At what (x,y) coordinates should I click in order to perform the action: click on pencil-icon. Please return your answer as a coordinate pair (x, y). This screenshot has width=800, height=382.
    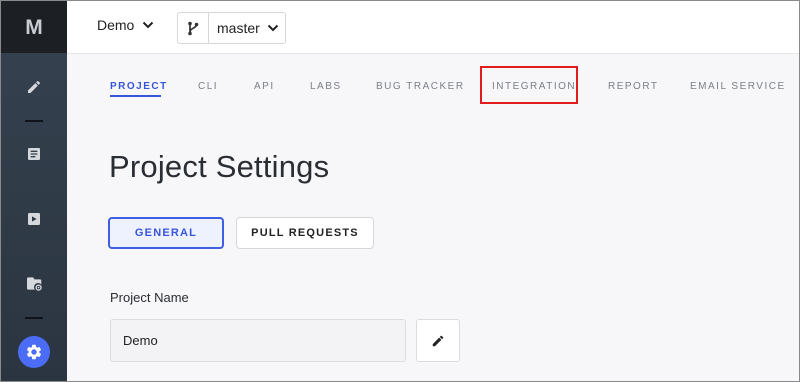
    Looking at the image, I should click on (438, 340).